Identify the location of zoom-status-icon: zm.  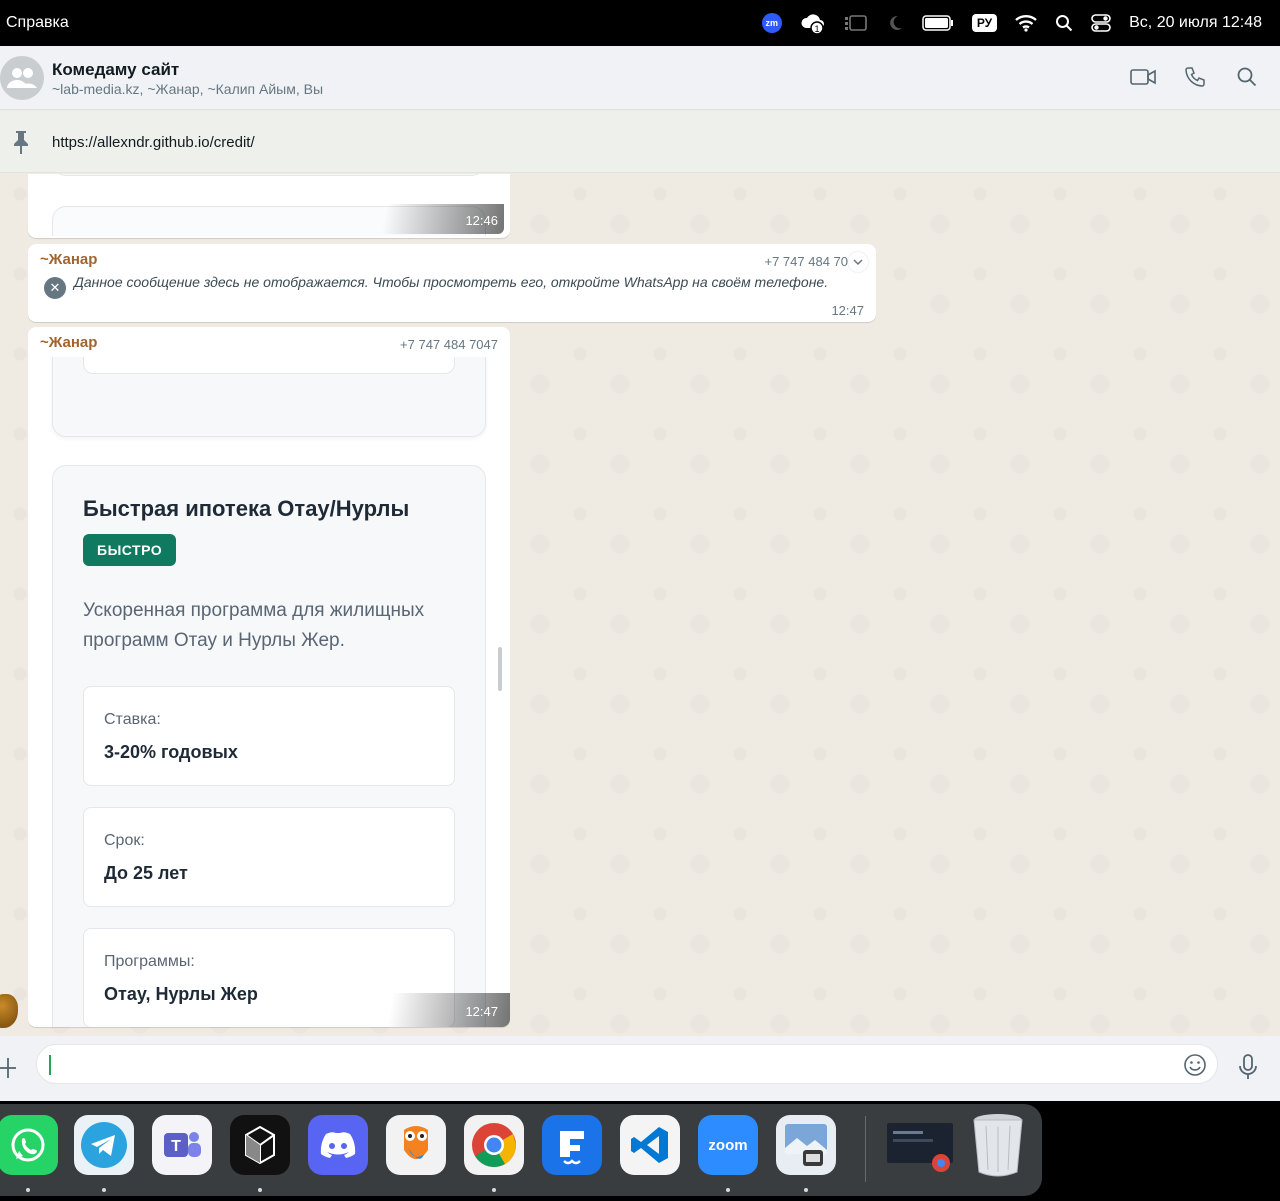
(771, 23).